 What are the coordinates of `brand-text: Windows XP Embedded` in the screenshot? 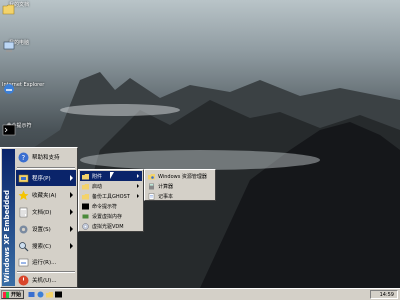 It's located at (7, 236).